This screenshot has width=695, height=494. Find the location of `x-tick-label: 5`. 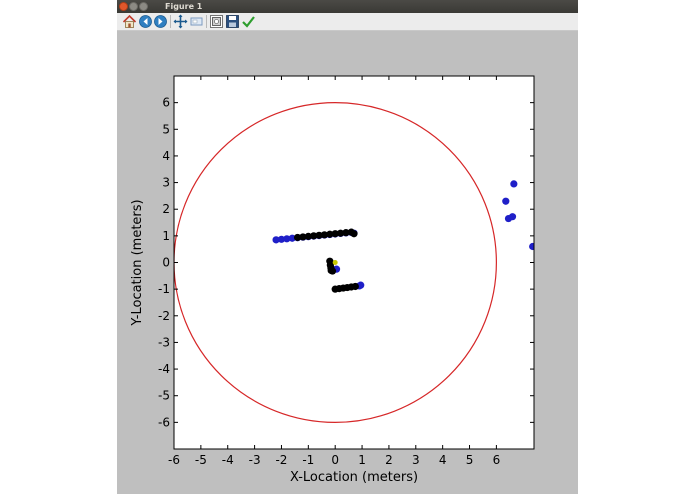

x-tick-label: 5 is located at coordinates (470, 460).